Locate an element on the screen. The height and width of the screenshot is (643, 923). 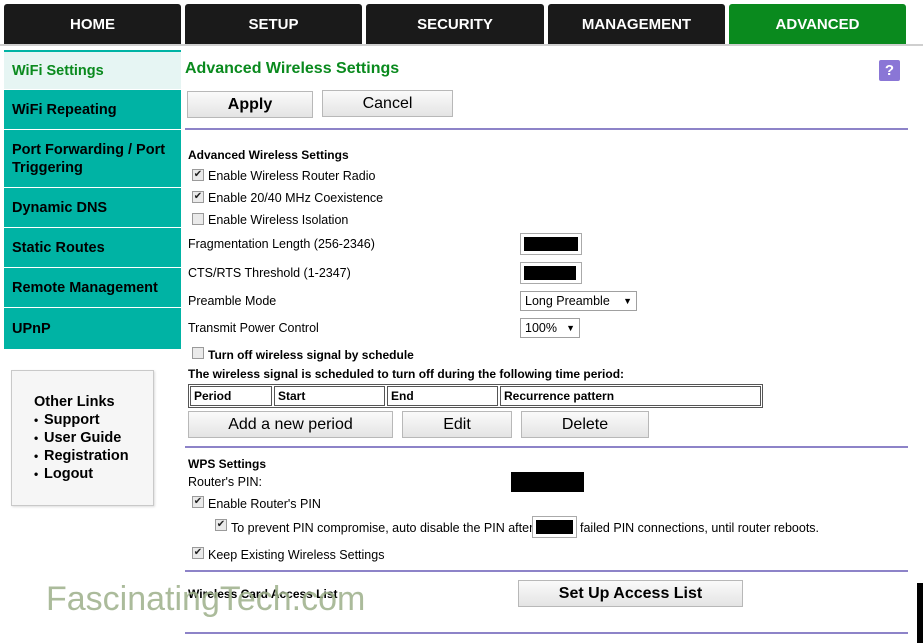
sidebar-item-wifi-settings: WiFi Settings is located at coordinates (92, 70).